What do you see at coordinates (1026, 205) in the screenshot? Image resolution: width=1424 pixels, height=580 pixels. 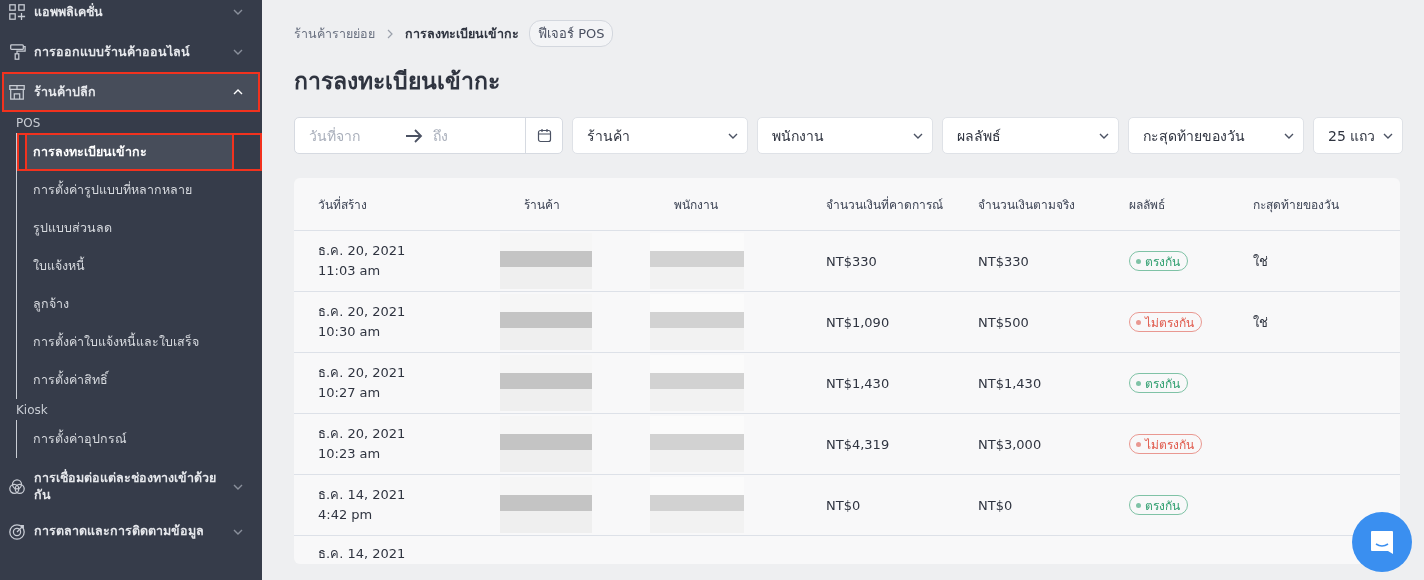 I see `column-header: จำนวนเงินตามจริง` at bounding box center [1026, 205].